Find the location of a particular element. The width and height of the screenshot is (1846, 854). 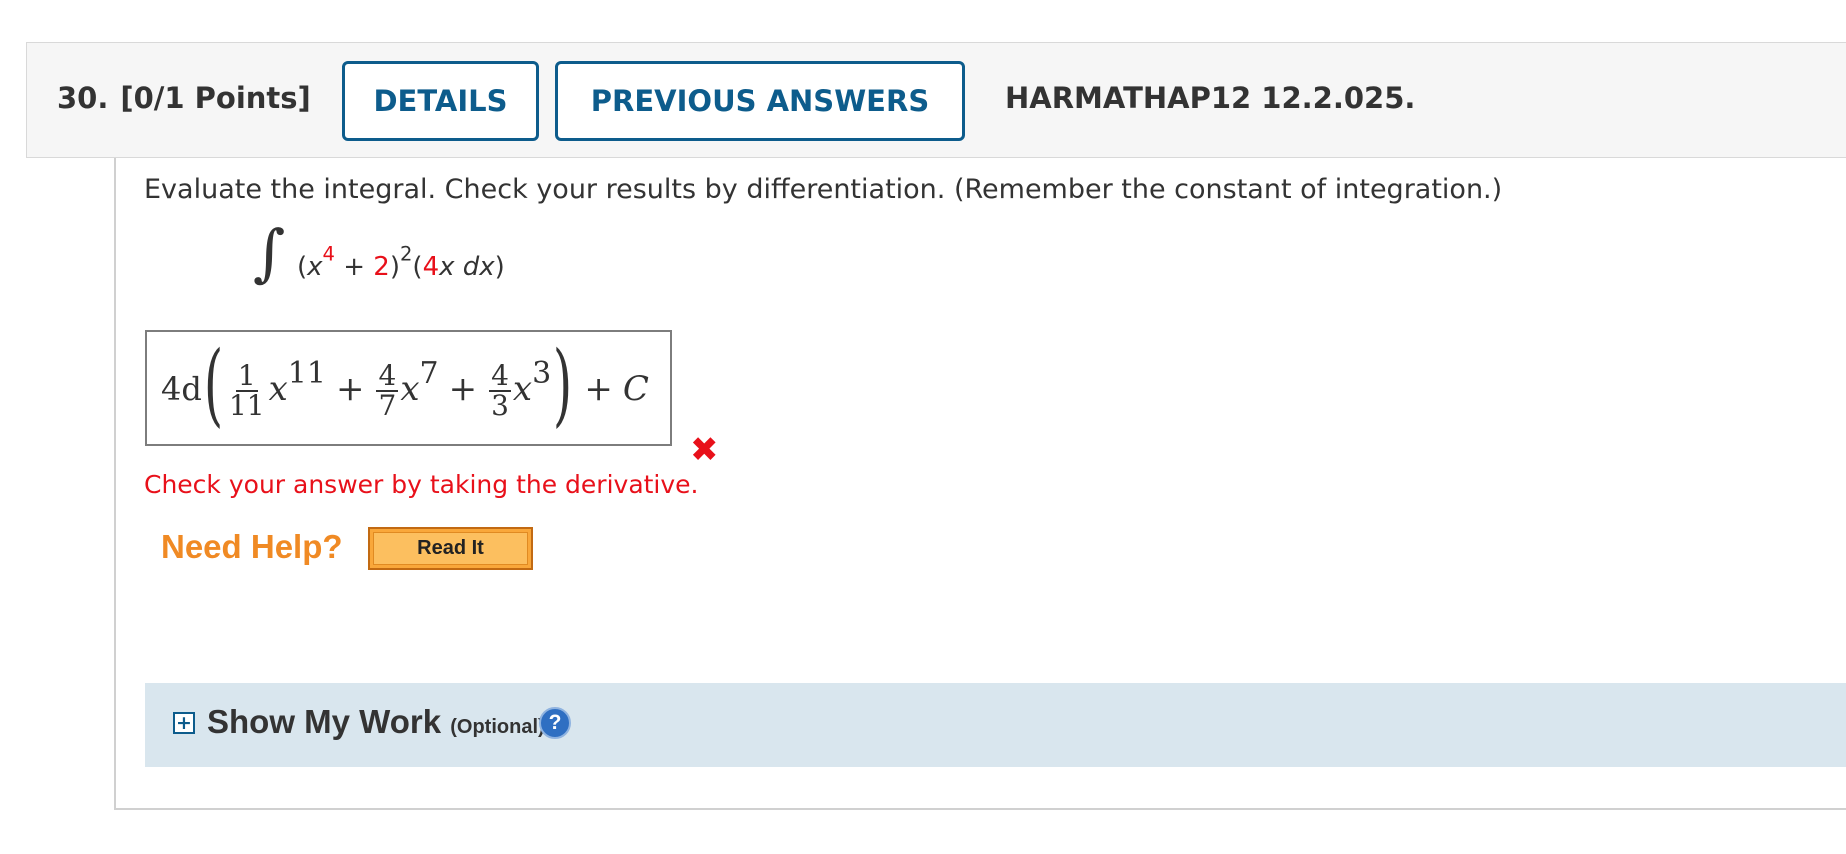

read-it-label: Read It is located at coordinates (450, 548).